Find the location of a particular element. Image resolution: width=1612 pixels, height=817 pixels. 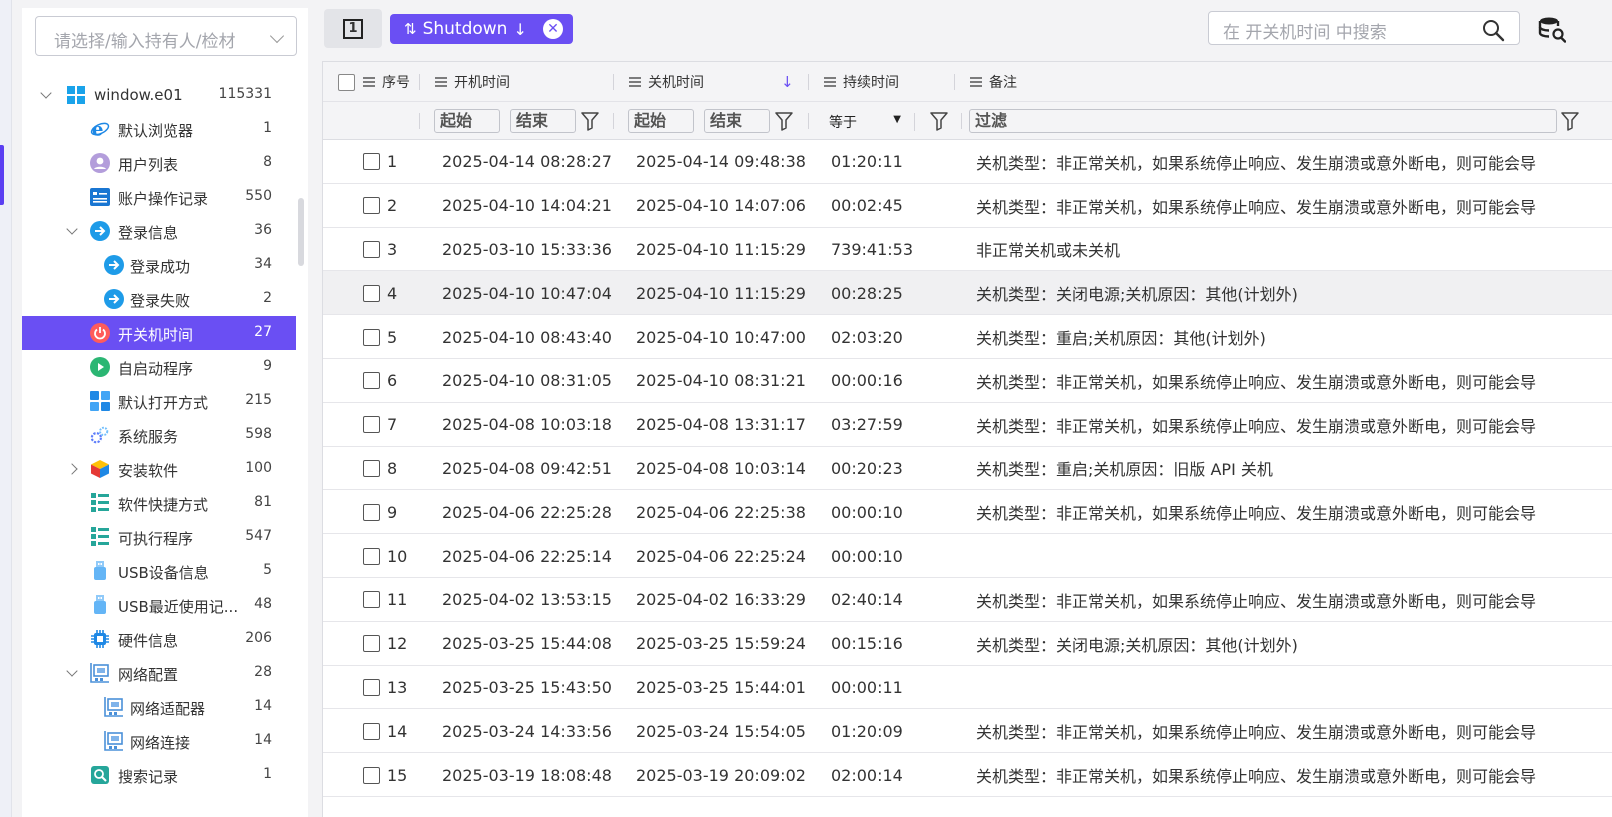

sidebar-item: USB最近使用记... 48 is located at coordinates (159, 605).